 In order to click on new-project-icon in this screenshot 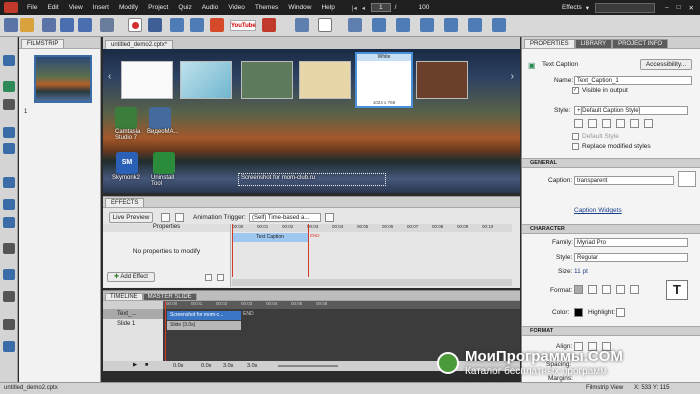, I will do `click(11, 25)`.